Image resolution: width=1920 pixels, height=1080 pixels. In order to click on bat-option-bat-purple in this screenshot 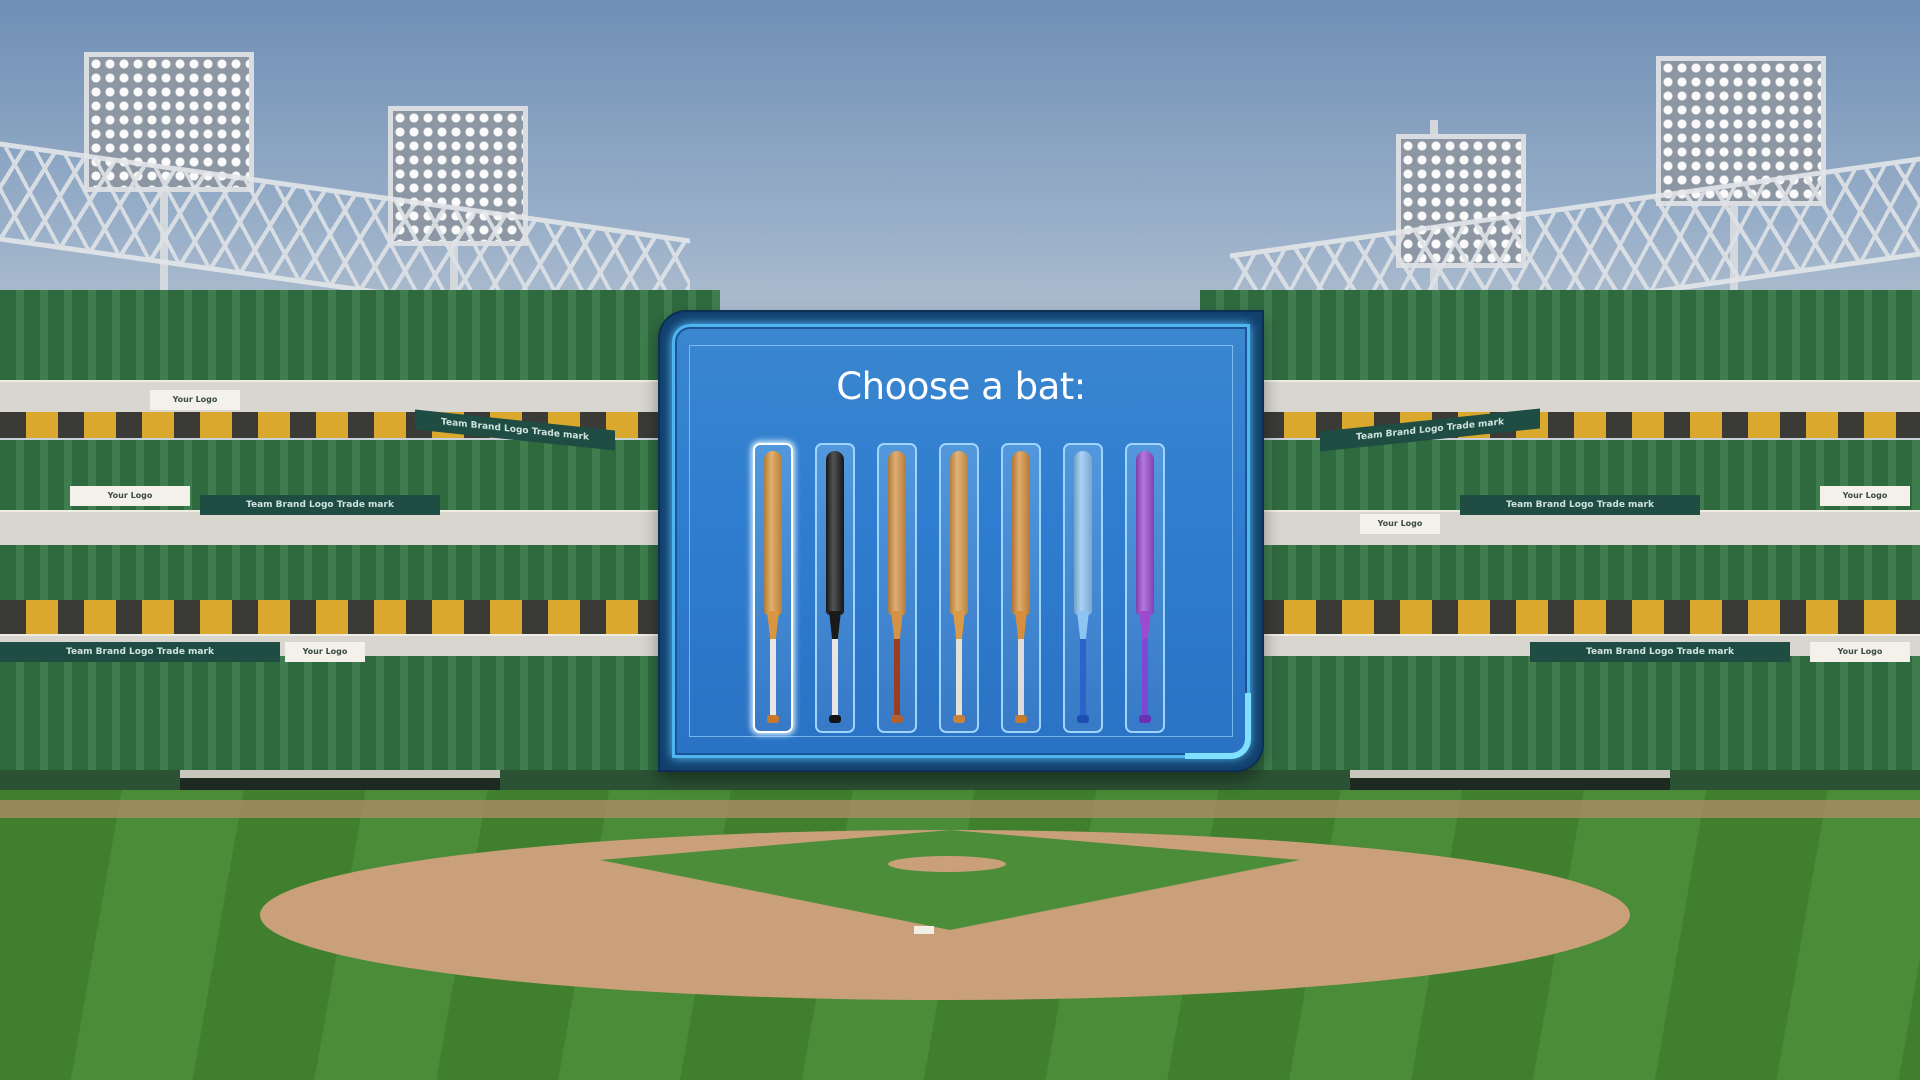, I will do `click(1145, 588)`.